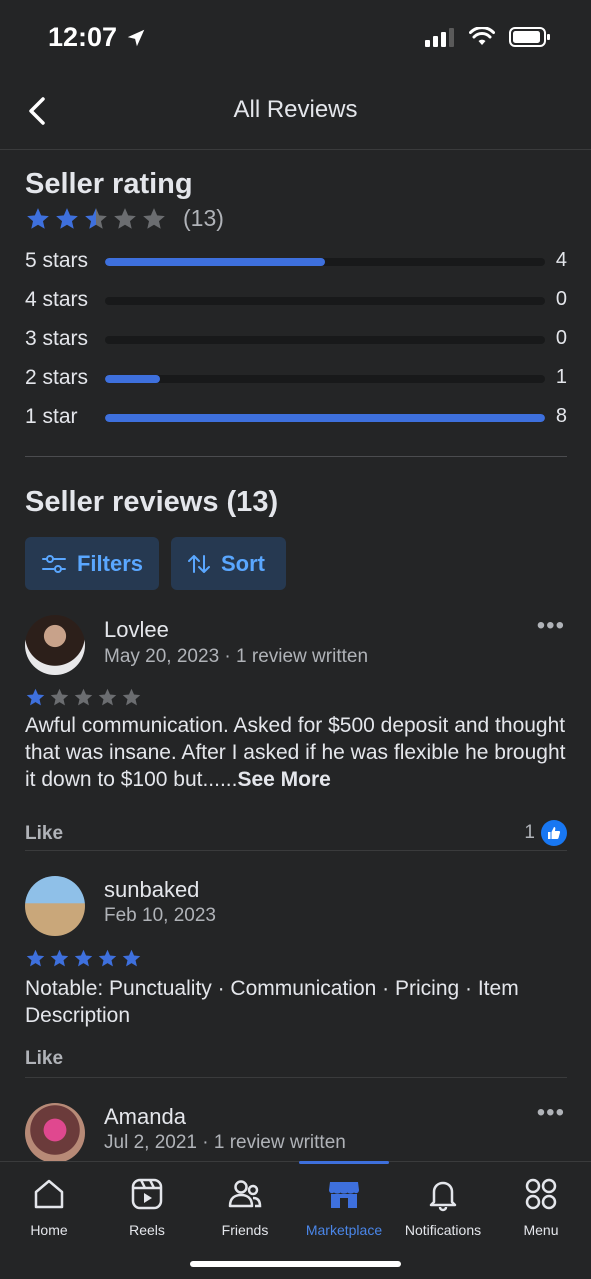 The width and height of the screenshot is (591, 1279). Describe the element at coordinates (443, 1196) in the screenshot. I see `bell-icon` at that location.